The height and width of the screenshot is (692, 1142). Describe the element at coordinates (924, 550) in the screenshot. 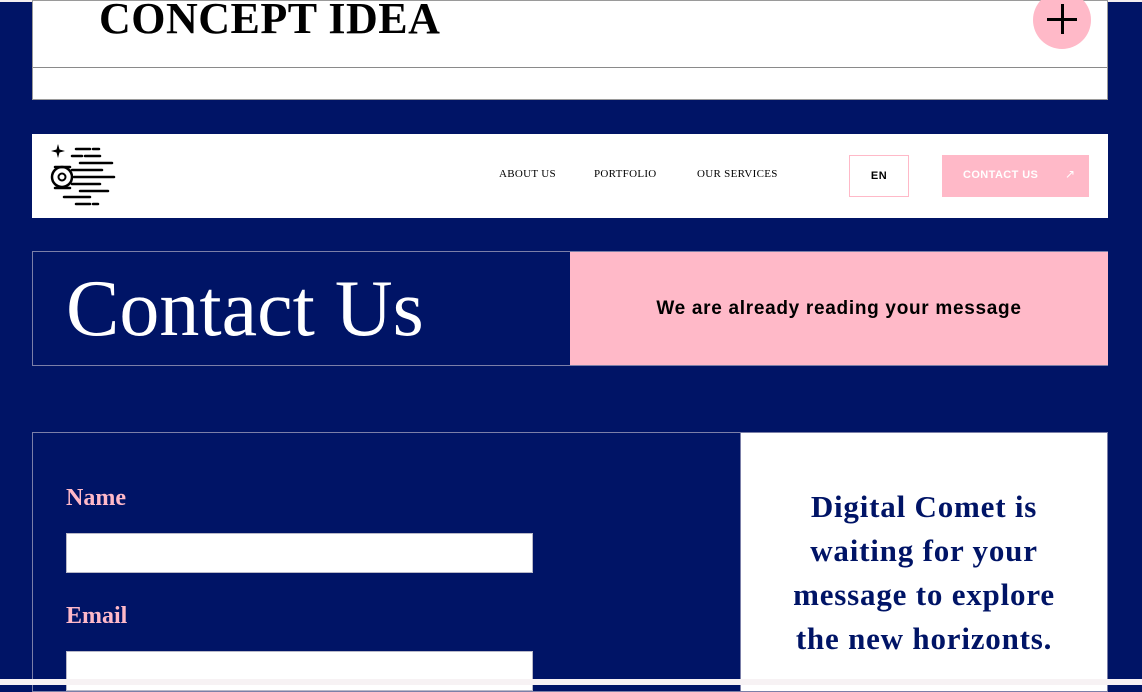

I see `message-line: waiting for your` at that location.